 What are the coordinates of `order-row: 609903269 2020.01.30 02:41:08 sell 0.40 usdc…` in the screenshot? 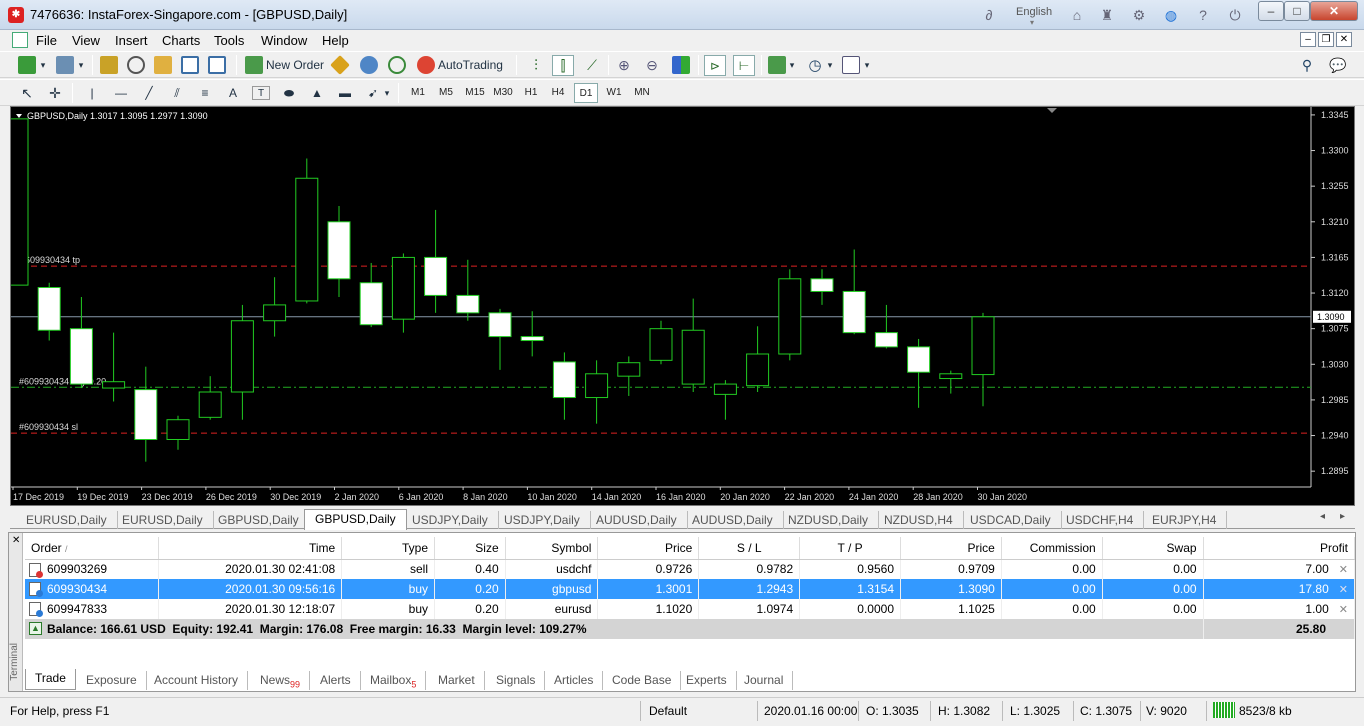 It's located at (690, 569).